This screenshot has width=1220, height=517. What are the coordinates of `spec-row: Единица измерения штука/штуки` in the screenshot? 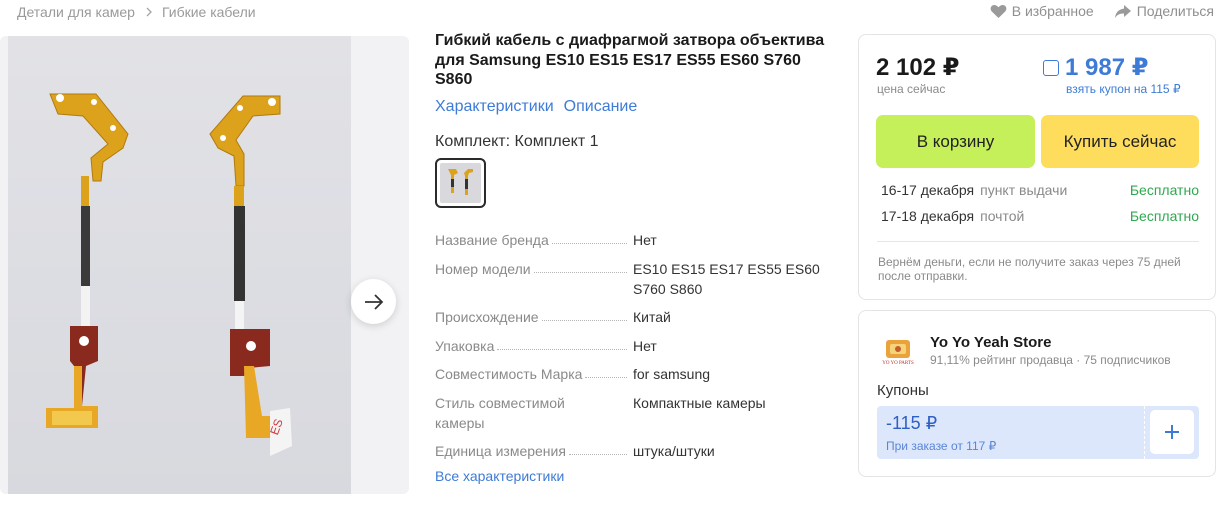 It's located at (635, 451).